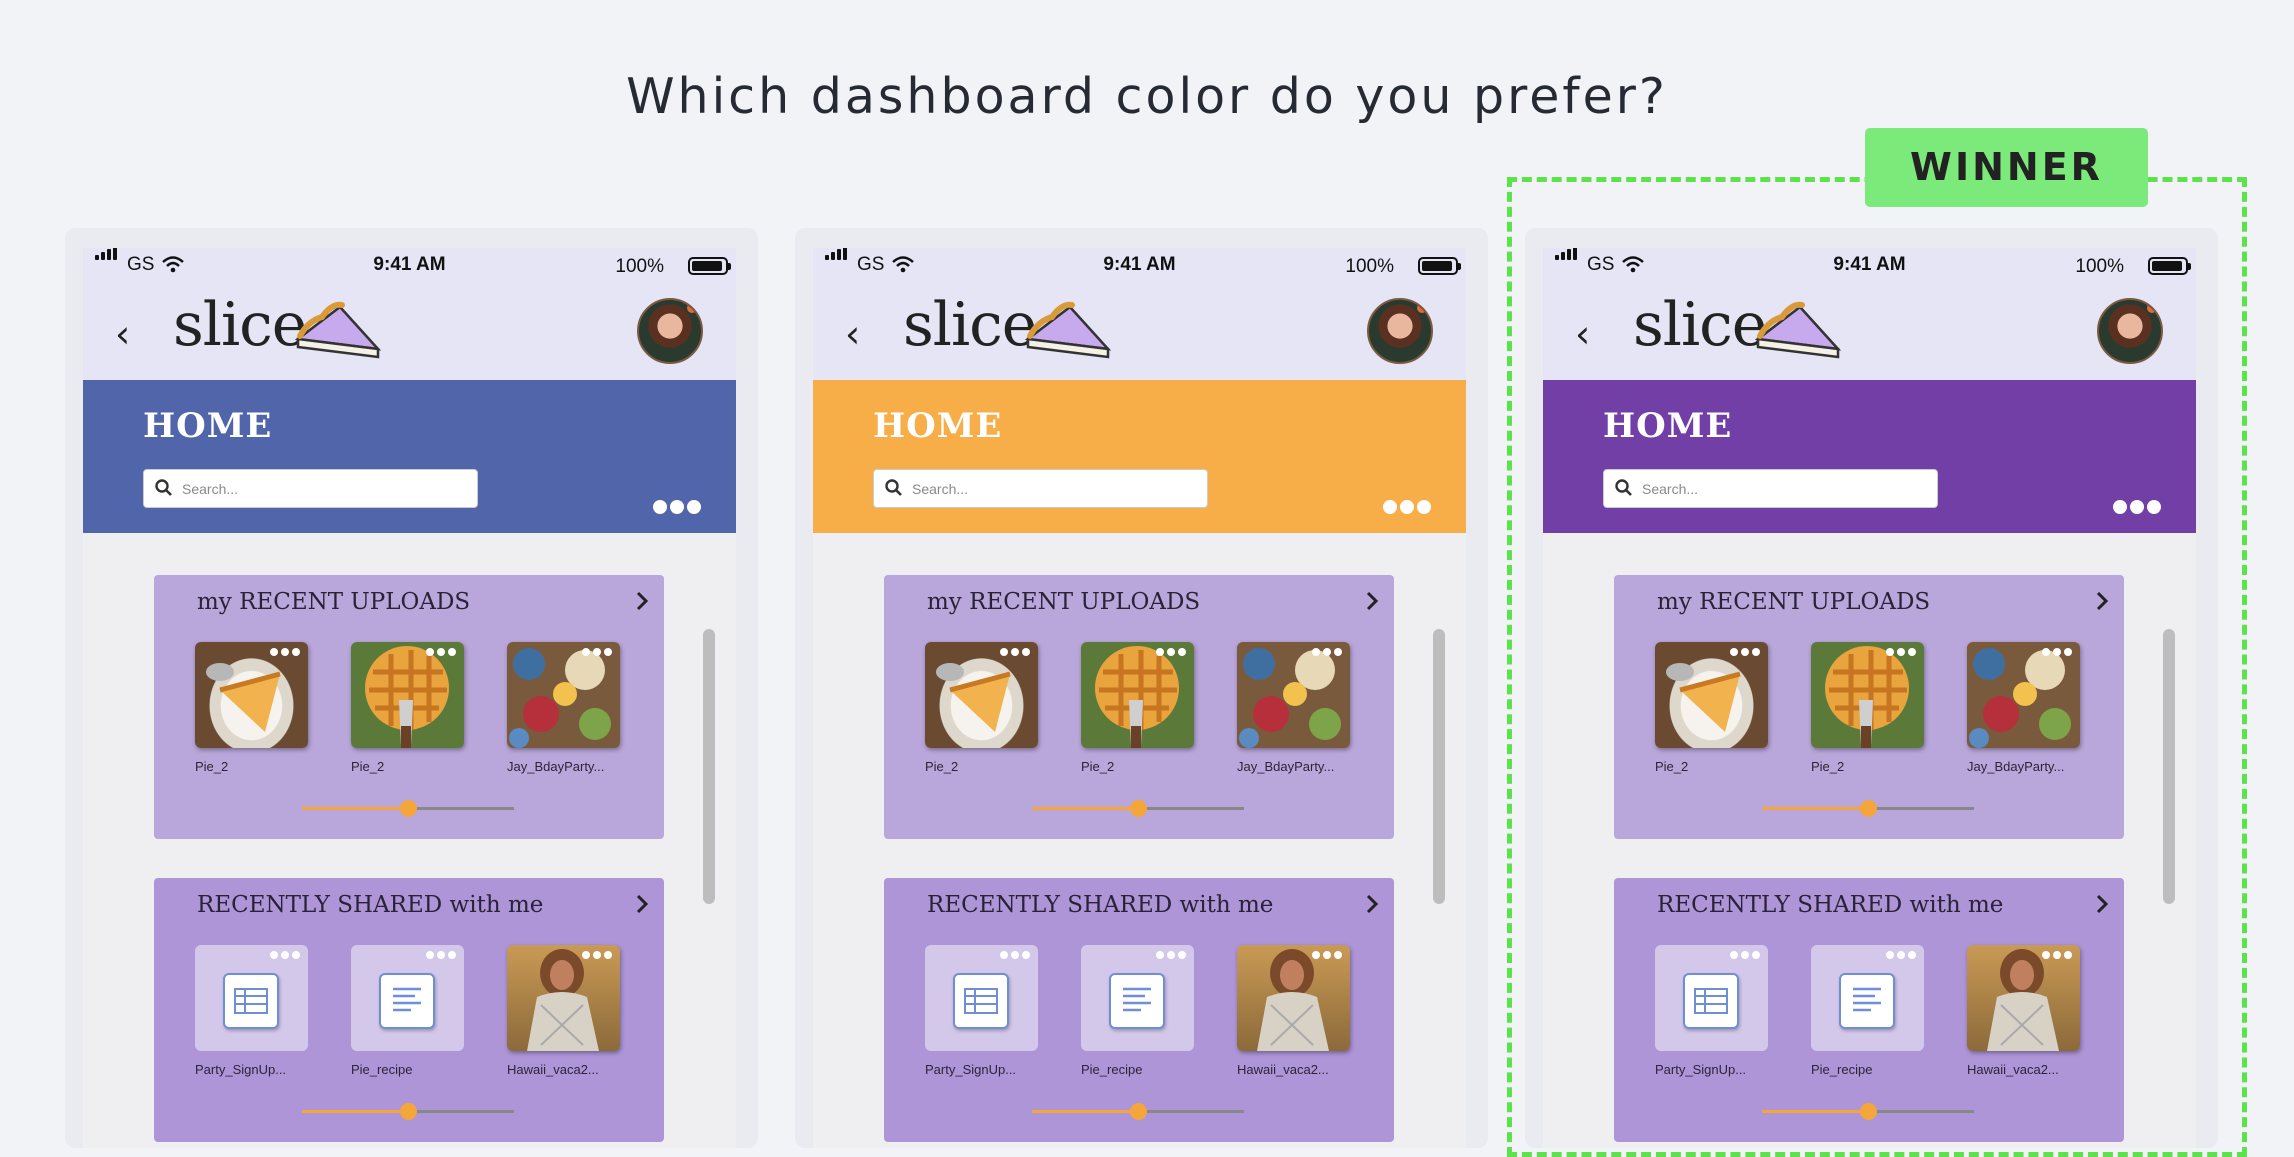  I want to click on battery-percent: 100%, so click(2099, 266).